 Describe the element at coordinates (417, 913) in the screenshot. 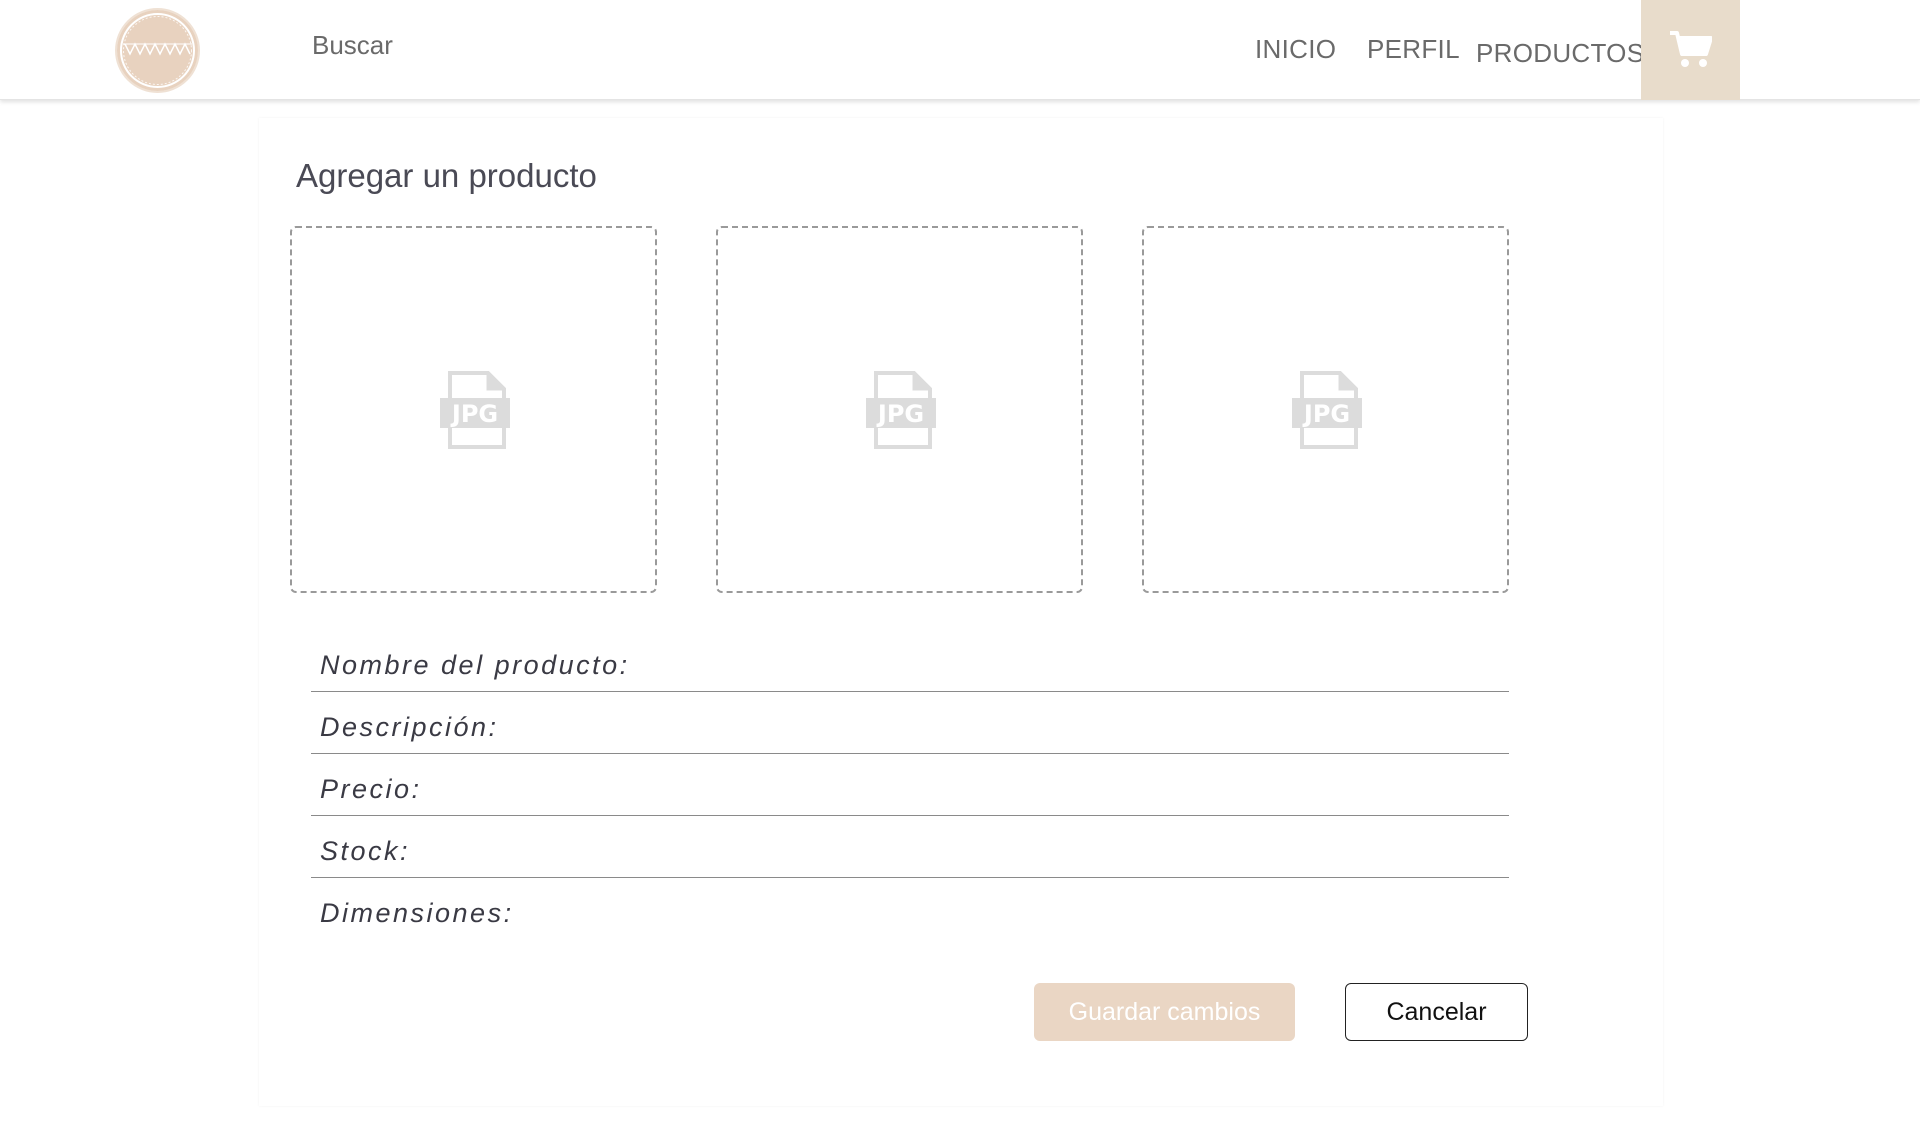

I see `dimensions-label: Dimensiones:` at that location.